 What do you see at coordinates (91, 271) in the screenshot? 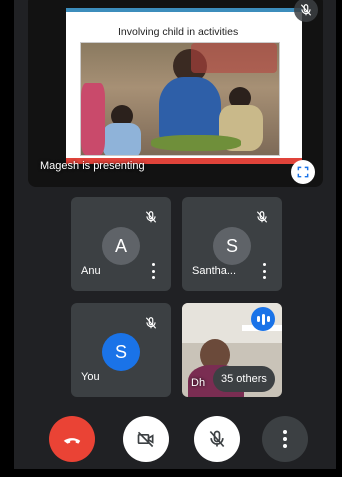
I see `participant-name: Anu` at bounding box center [91, 271].